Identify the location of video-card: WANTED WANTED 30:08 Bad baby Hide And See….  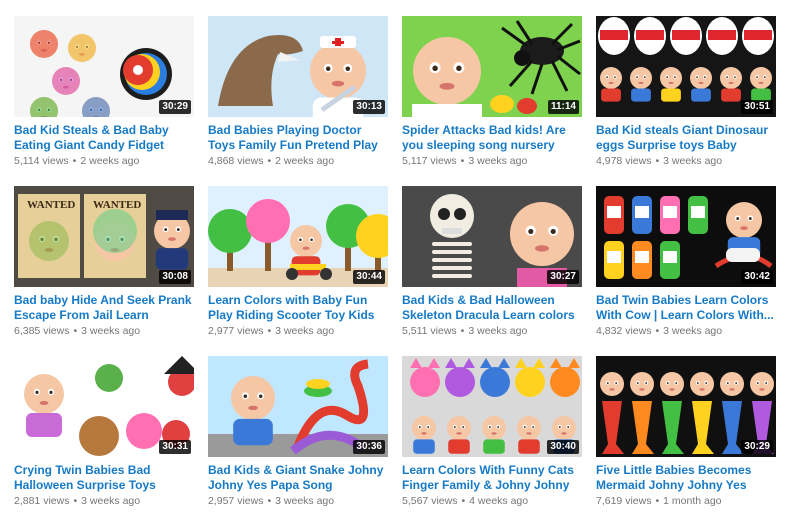
(104, 271).